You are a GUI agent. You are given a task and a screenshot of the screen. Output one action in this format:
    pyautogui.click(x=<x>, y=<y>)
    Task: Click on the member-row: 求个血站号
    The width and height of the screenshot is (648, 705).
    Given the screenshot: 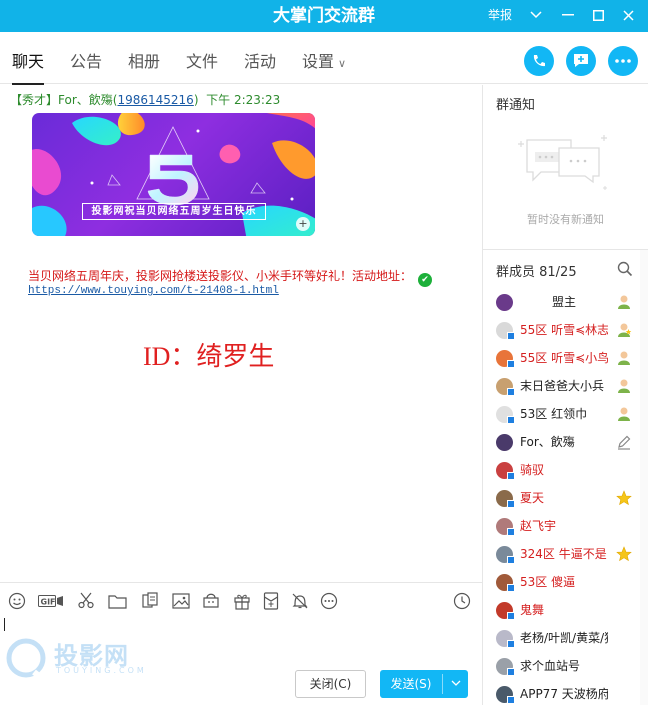 What is the action you would take?
    pyautogui.click(x=561, y=666)
    